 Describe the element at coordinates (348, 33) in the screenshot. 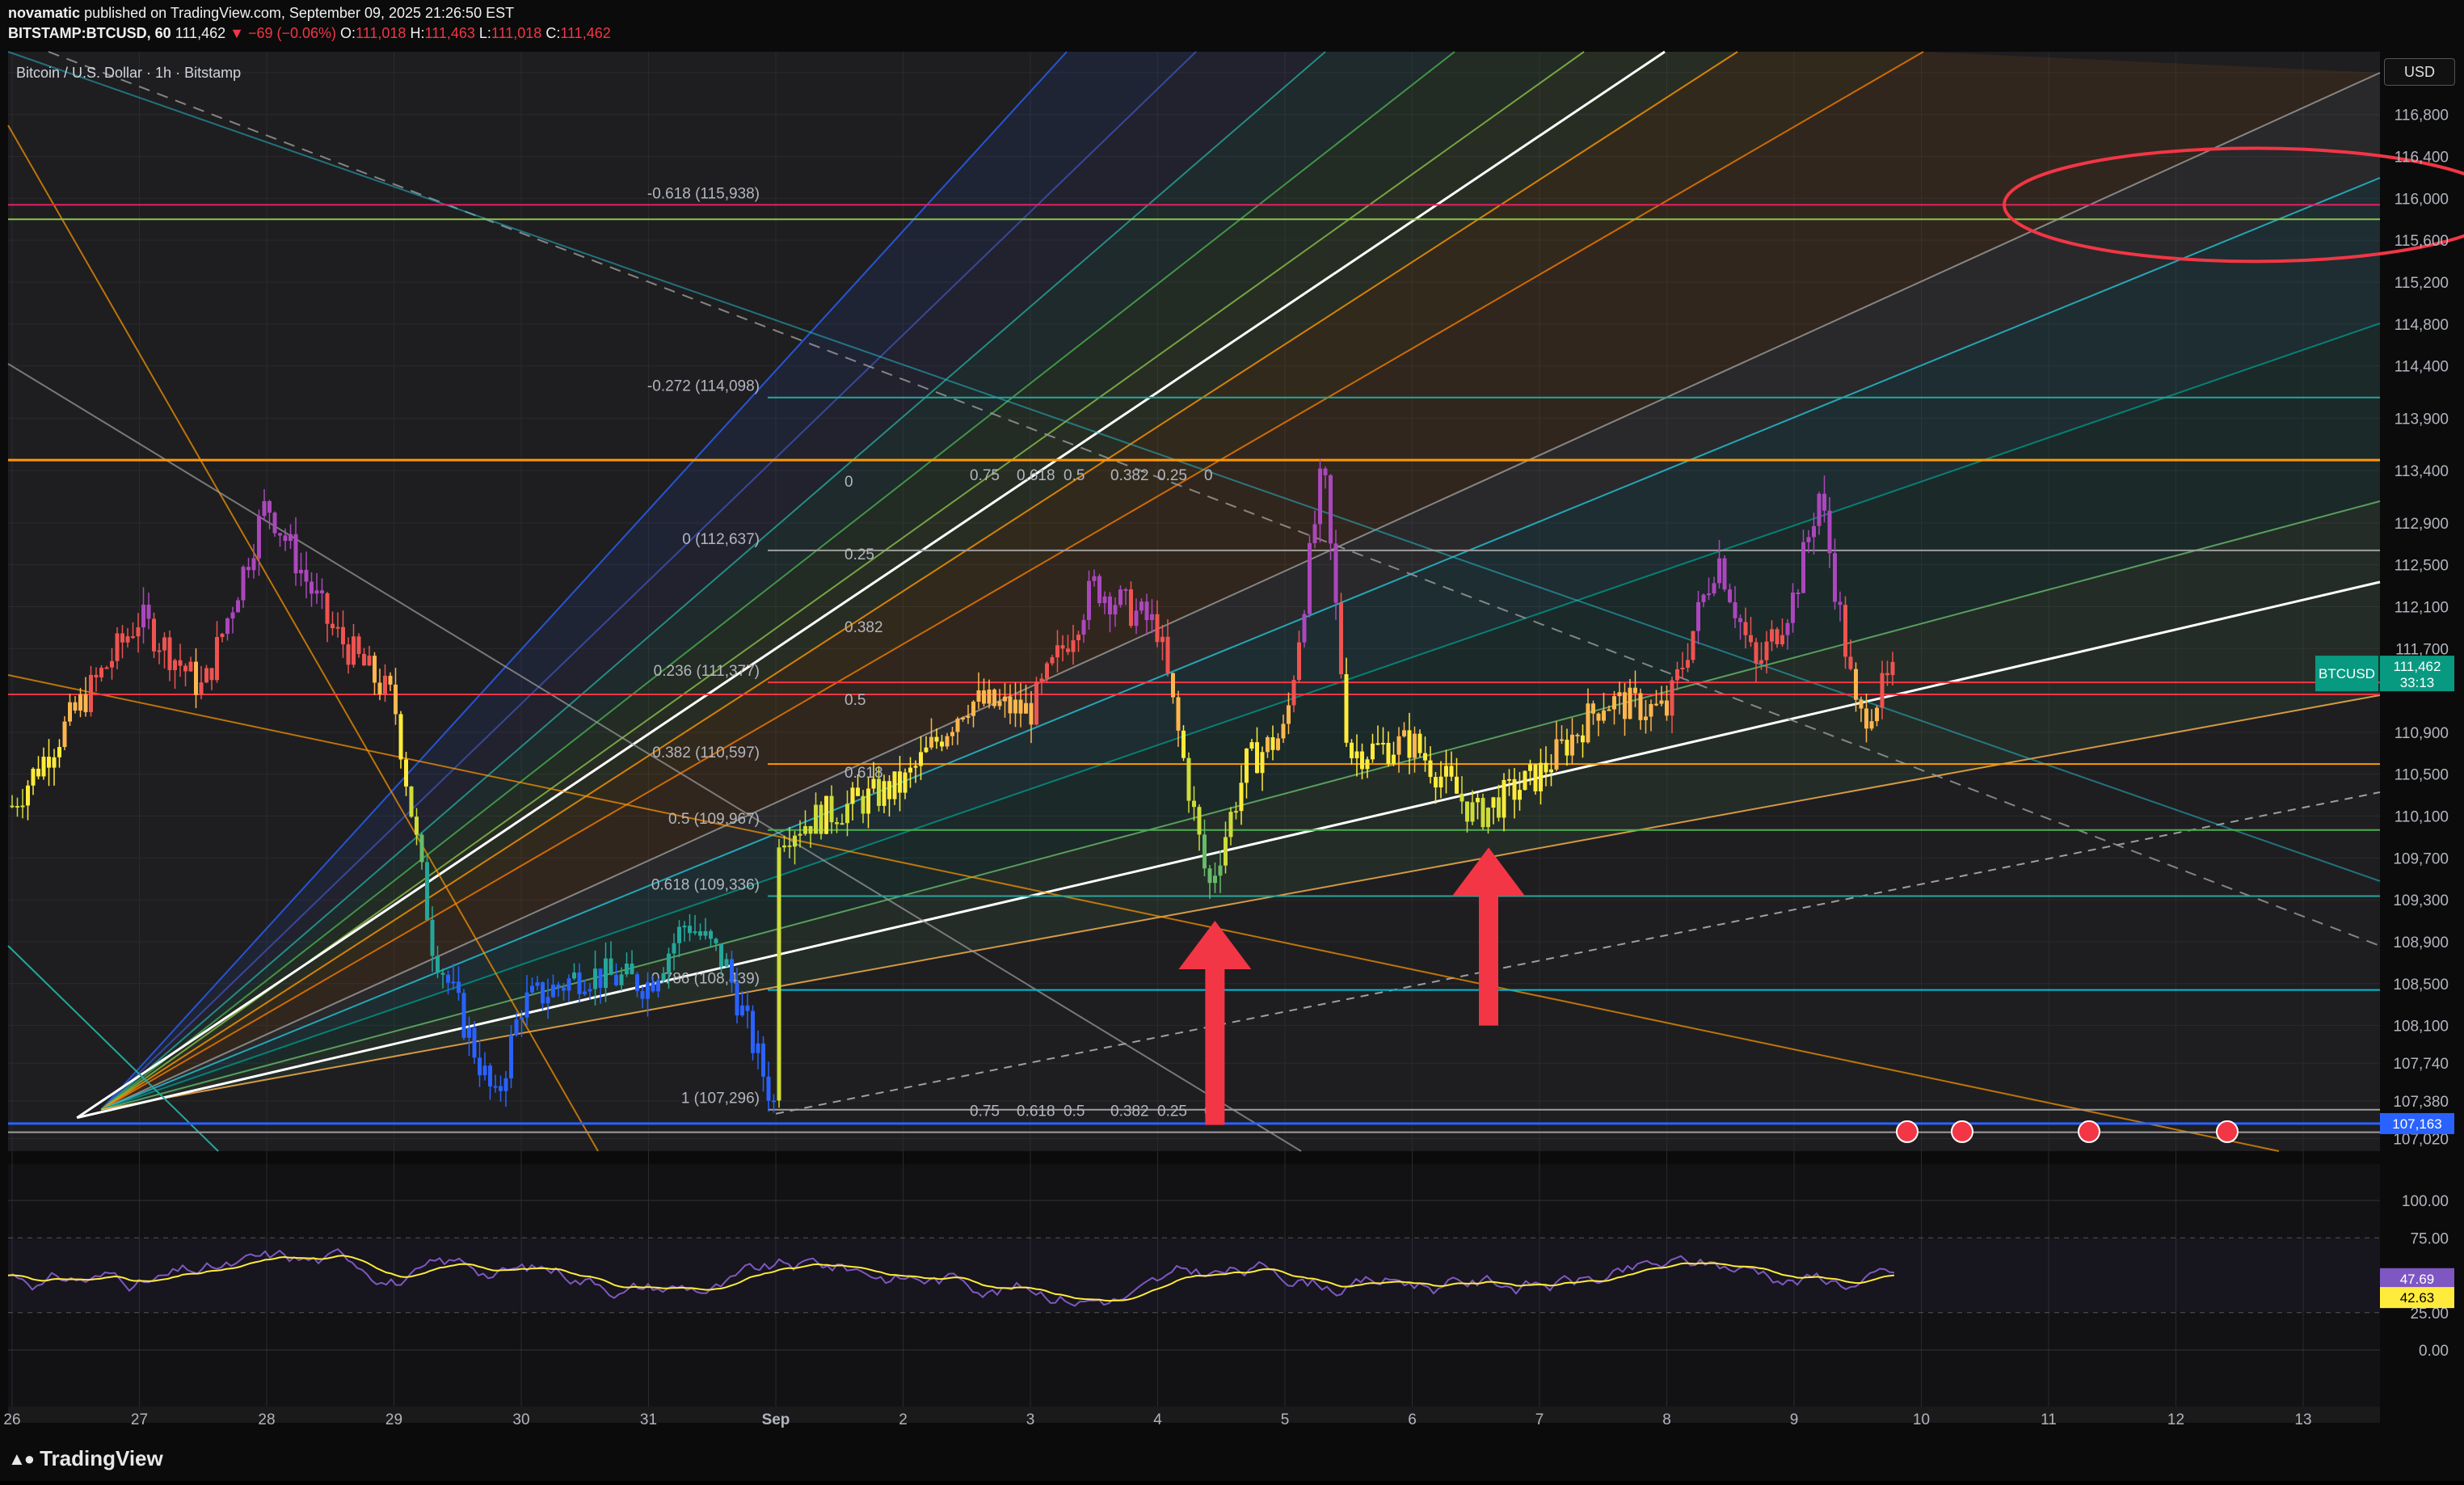

I see `open-label: O:` at that location.